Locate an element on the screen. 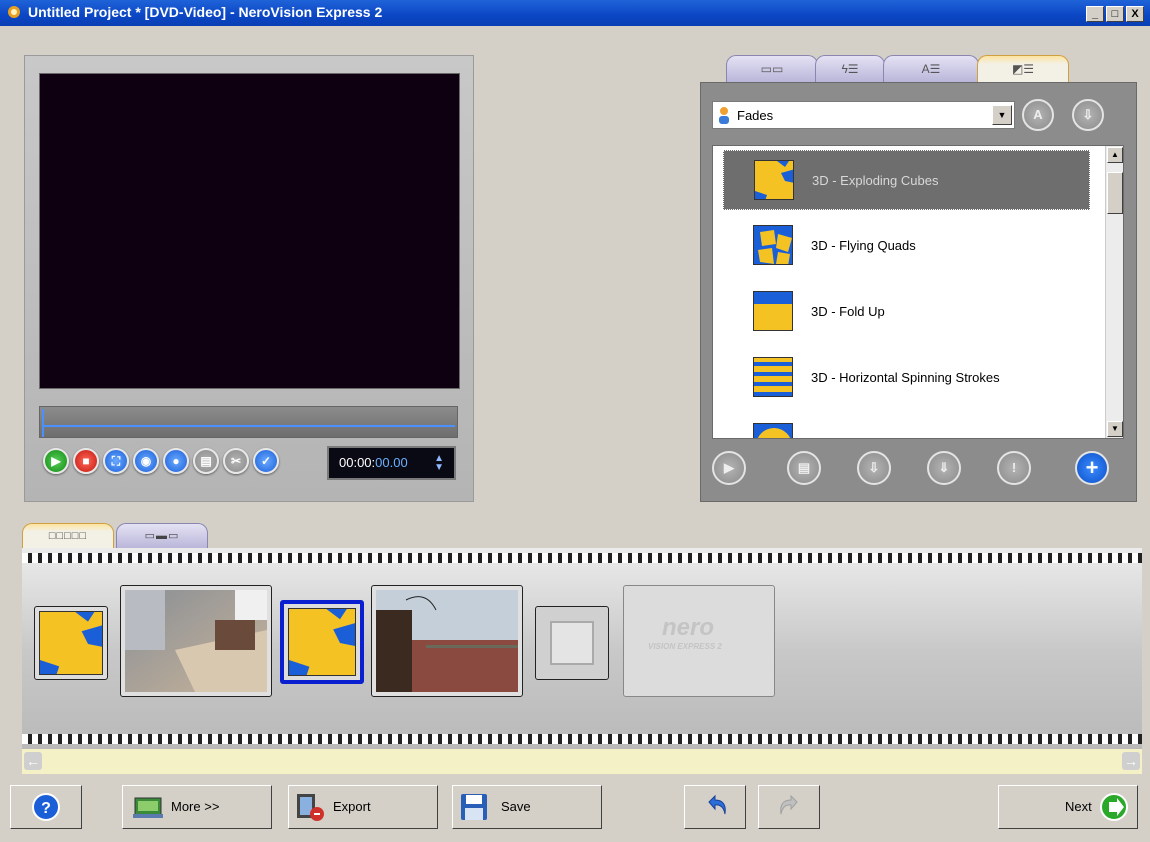 The width and height of the screenshot is (1150, 842). more-label: More >> is located at coordinates (195, 806).